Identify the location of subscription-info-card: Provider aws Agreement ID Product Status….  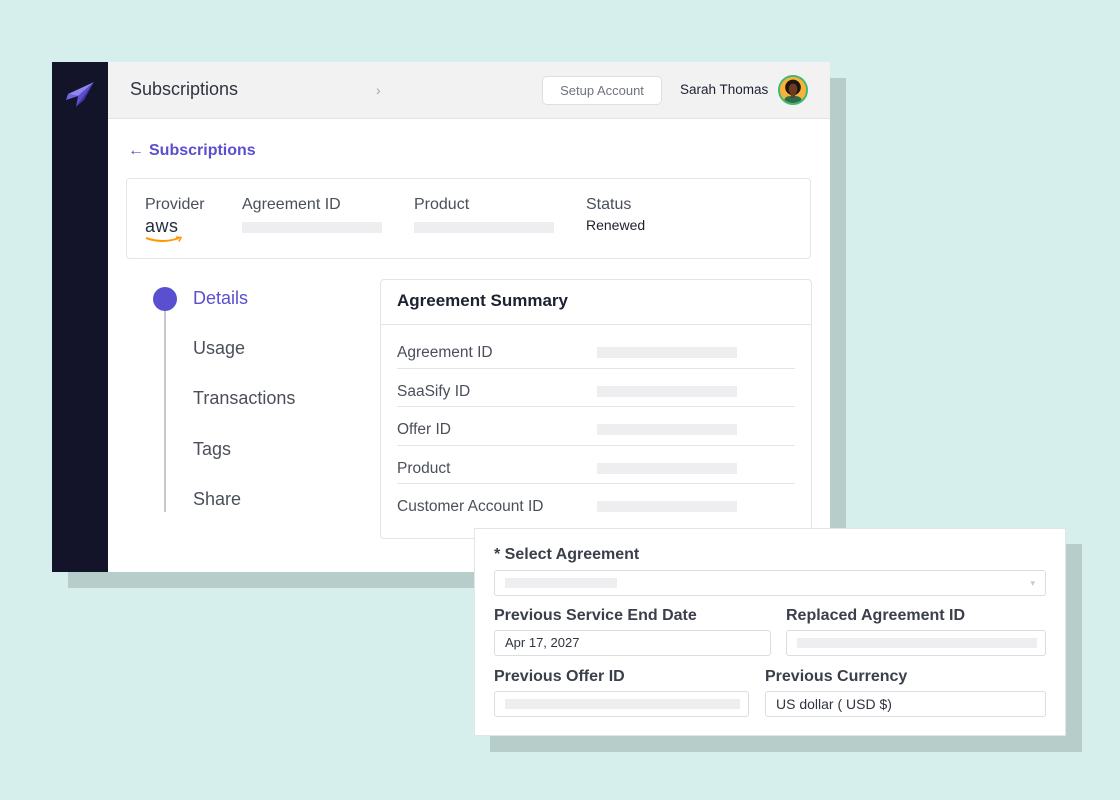
(468, 218).